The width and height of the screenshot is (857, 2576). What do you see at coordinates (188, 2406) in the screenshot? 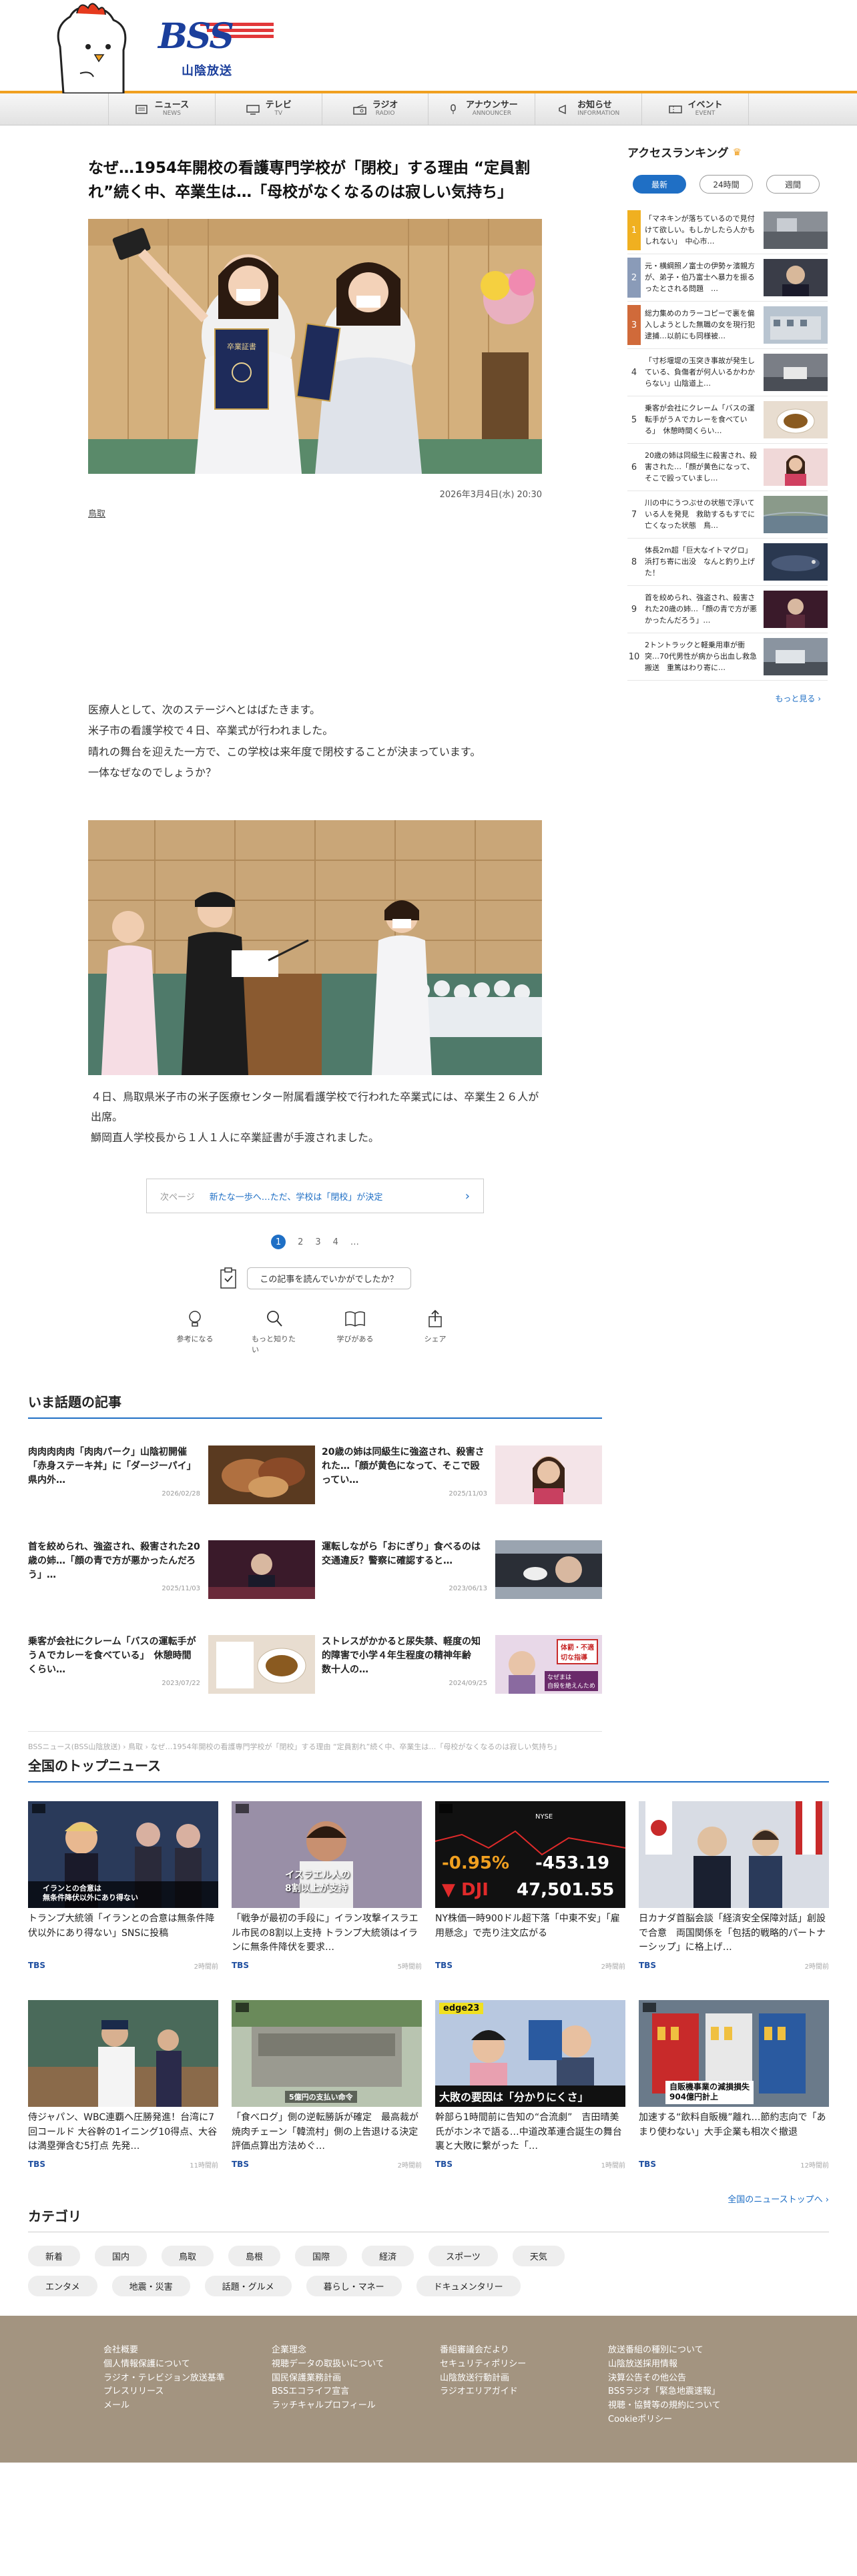
I see `footer-link: メール` at bounding box center [188, 2406].